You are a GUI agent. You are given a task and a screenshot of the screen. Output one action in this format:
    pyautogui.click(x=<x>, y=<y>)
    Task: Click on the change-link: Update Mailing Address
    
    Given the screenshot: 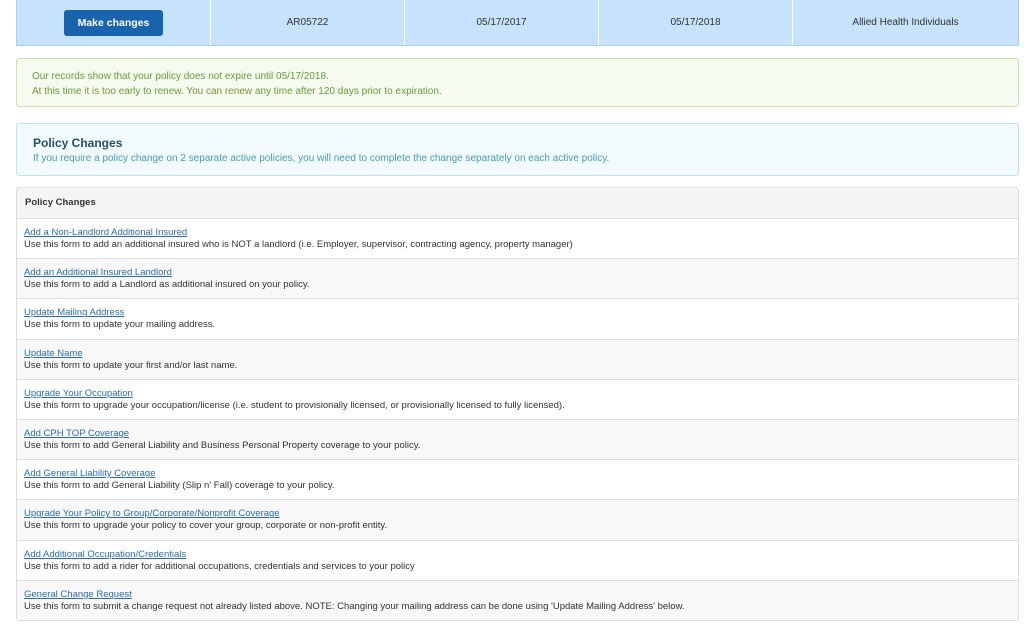 What is the action you would take?
    pyautogui.click(x=517, y=313)
    